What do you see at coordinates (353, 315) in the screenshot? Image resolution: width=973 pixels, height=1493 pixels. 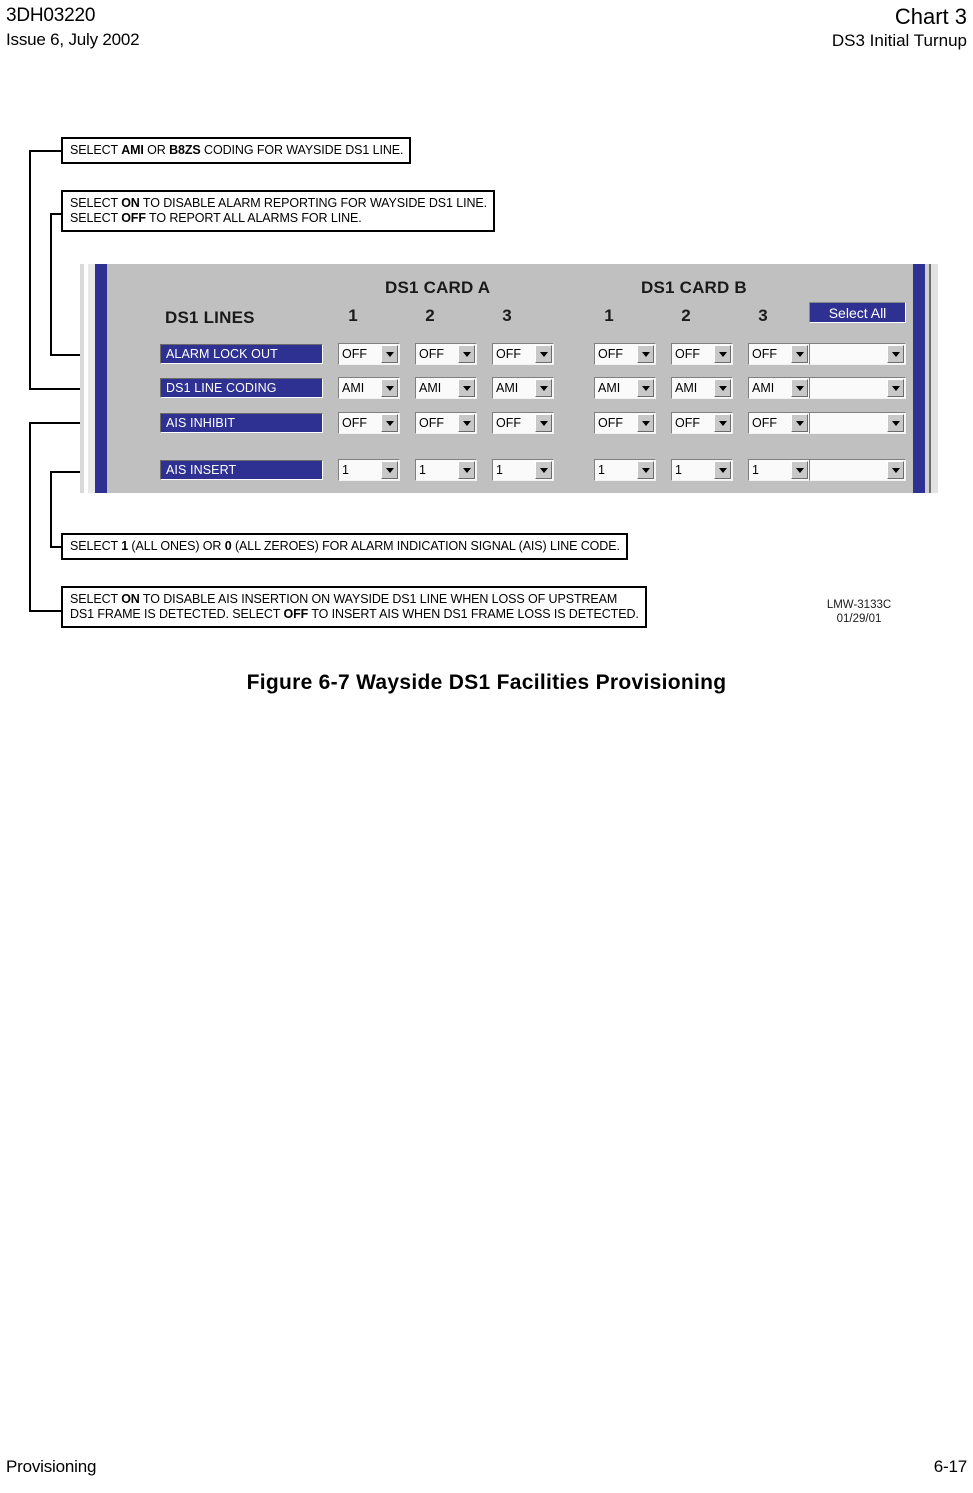 I see `column-header-a1: 1` at bounding box center [353, 315].